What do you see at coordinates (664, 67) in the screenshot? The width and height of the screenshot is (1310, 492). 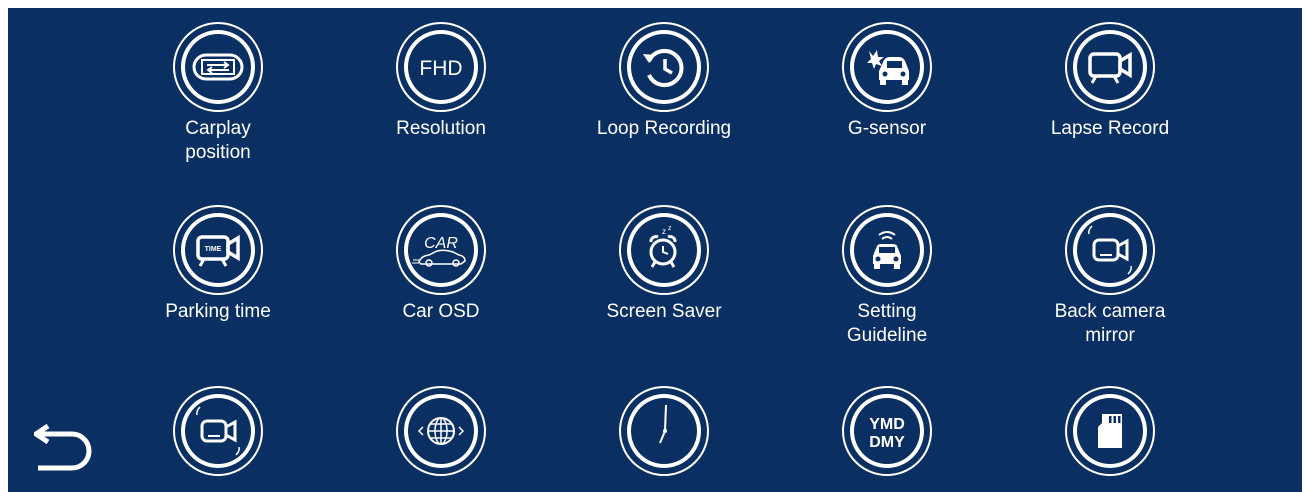 I see `loop-recording-icon` at bounding box center [664, 67].